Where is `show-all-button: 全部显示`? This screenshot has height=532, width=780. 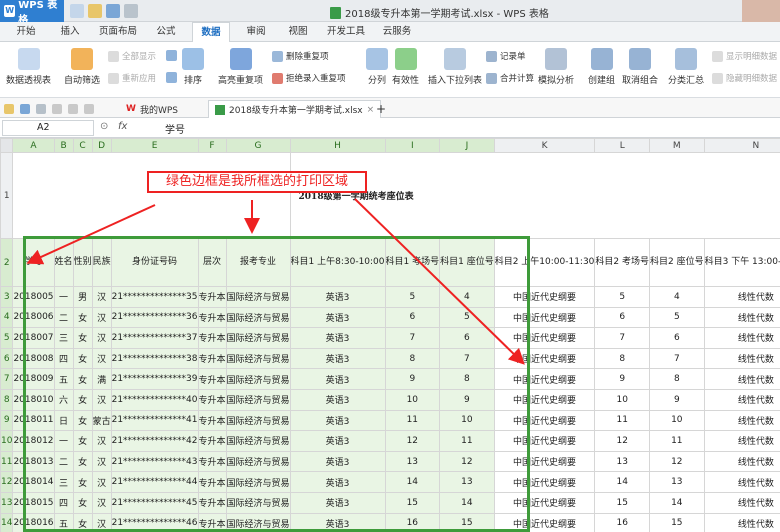 show-all-button: 全部显示 is located at coordinates (132, 56).